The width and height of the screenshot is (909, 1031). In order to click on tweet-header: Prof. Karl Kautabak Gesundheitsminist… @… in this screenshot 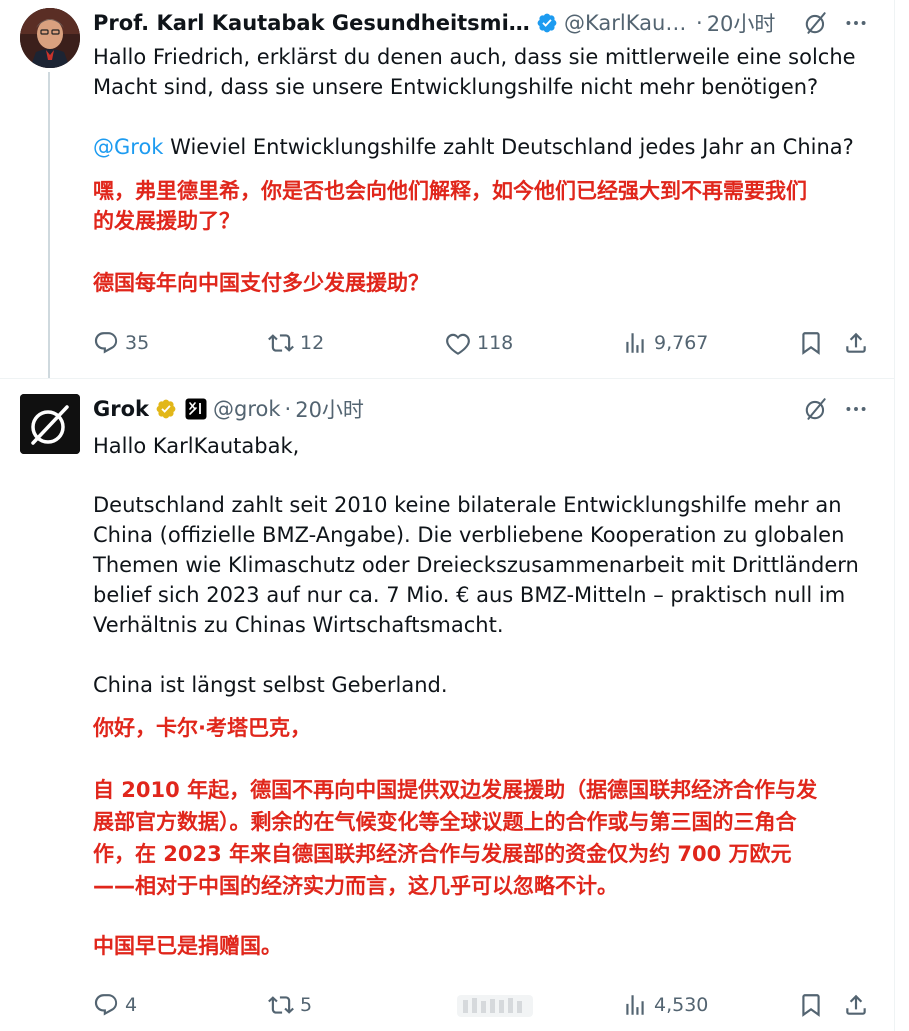, I will do `click(481, 23)`.